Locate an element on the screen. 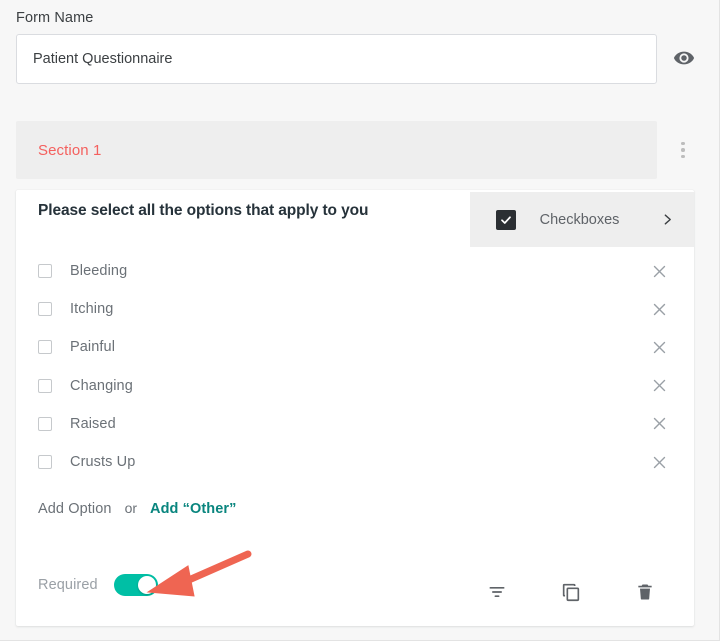 This screenshot has width=720, height=641. option-label: Raised is located at coordinates (93, 423).